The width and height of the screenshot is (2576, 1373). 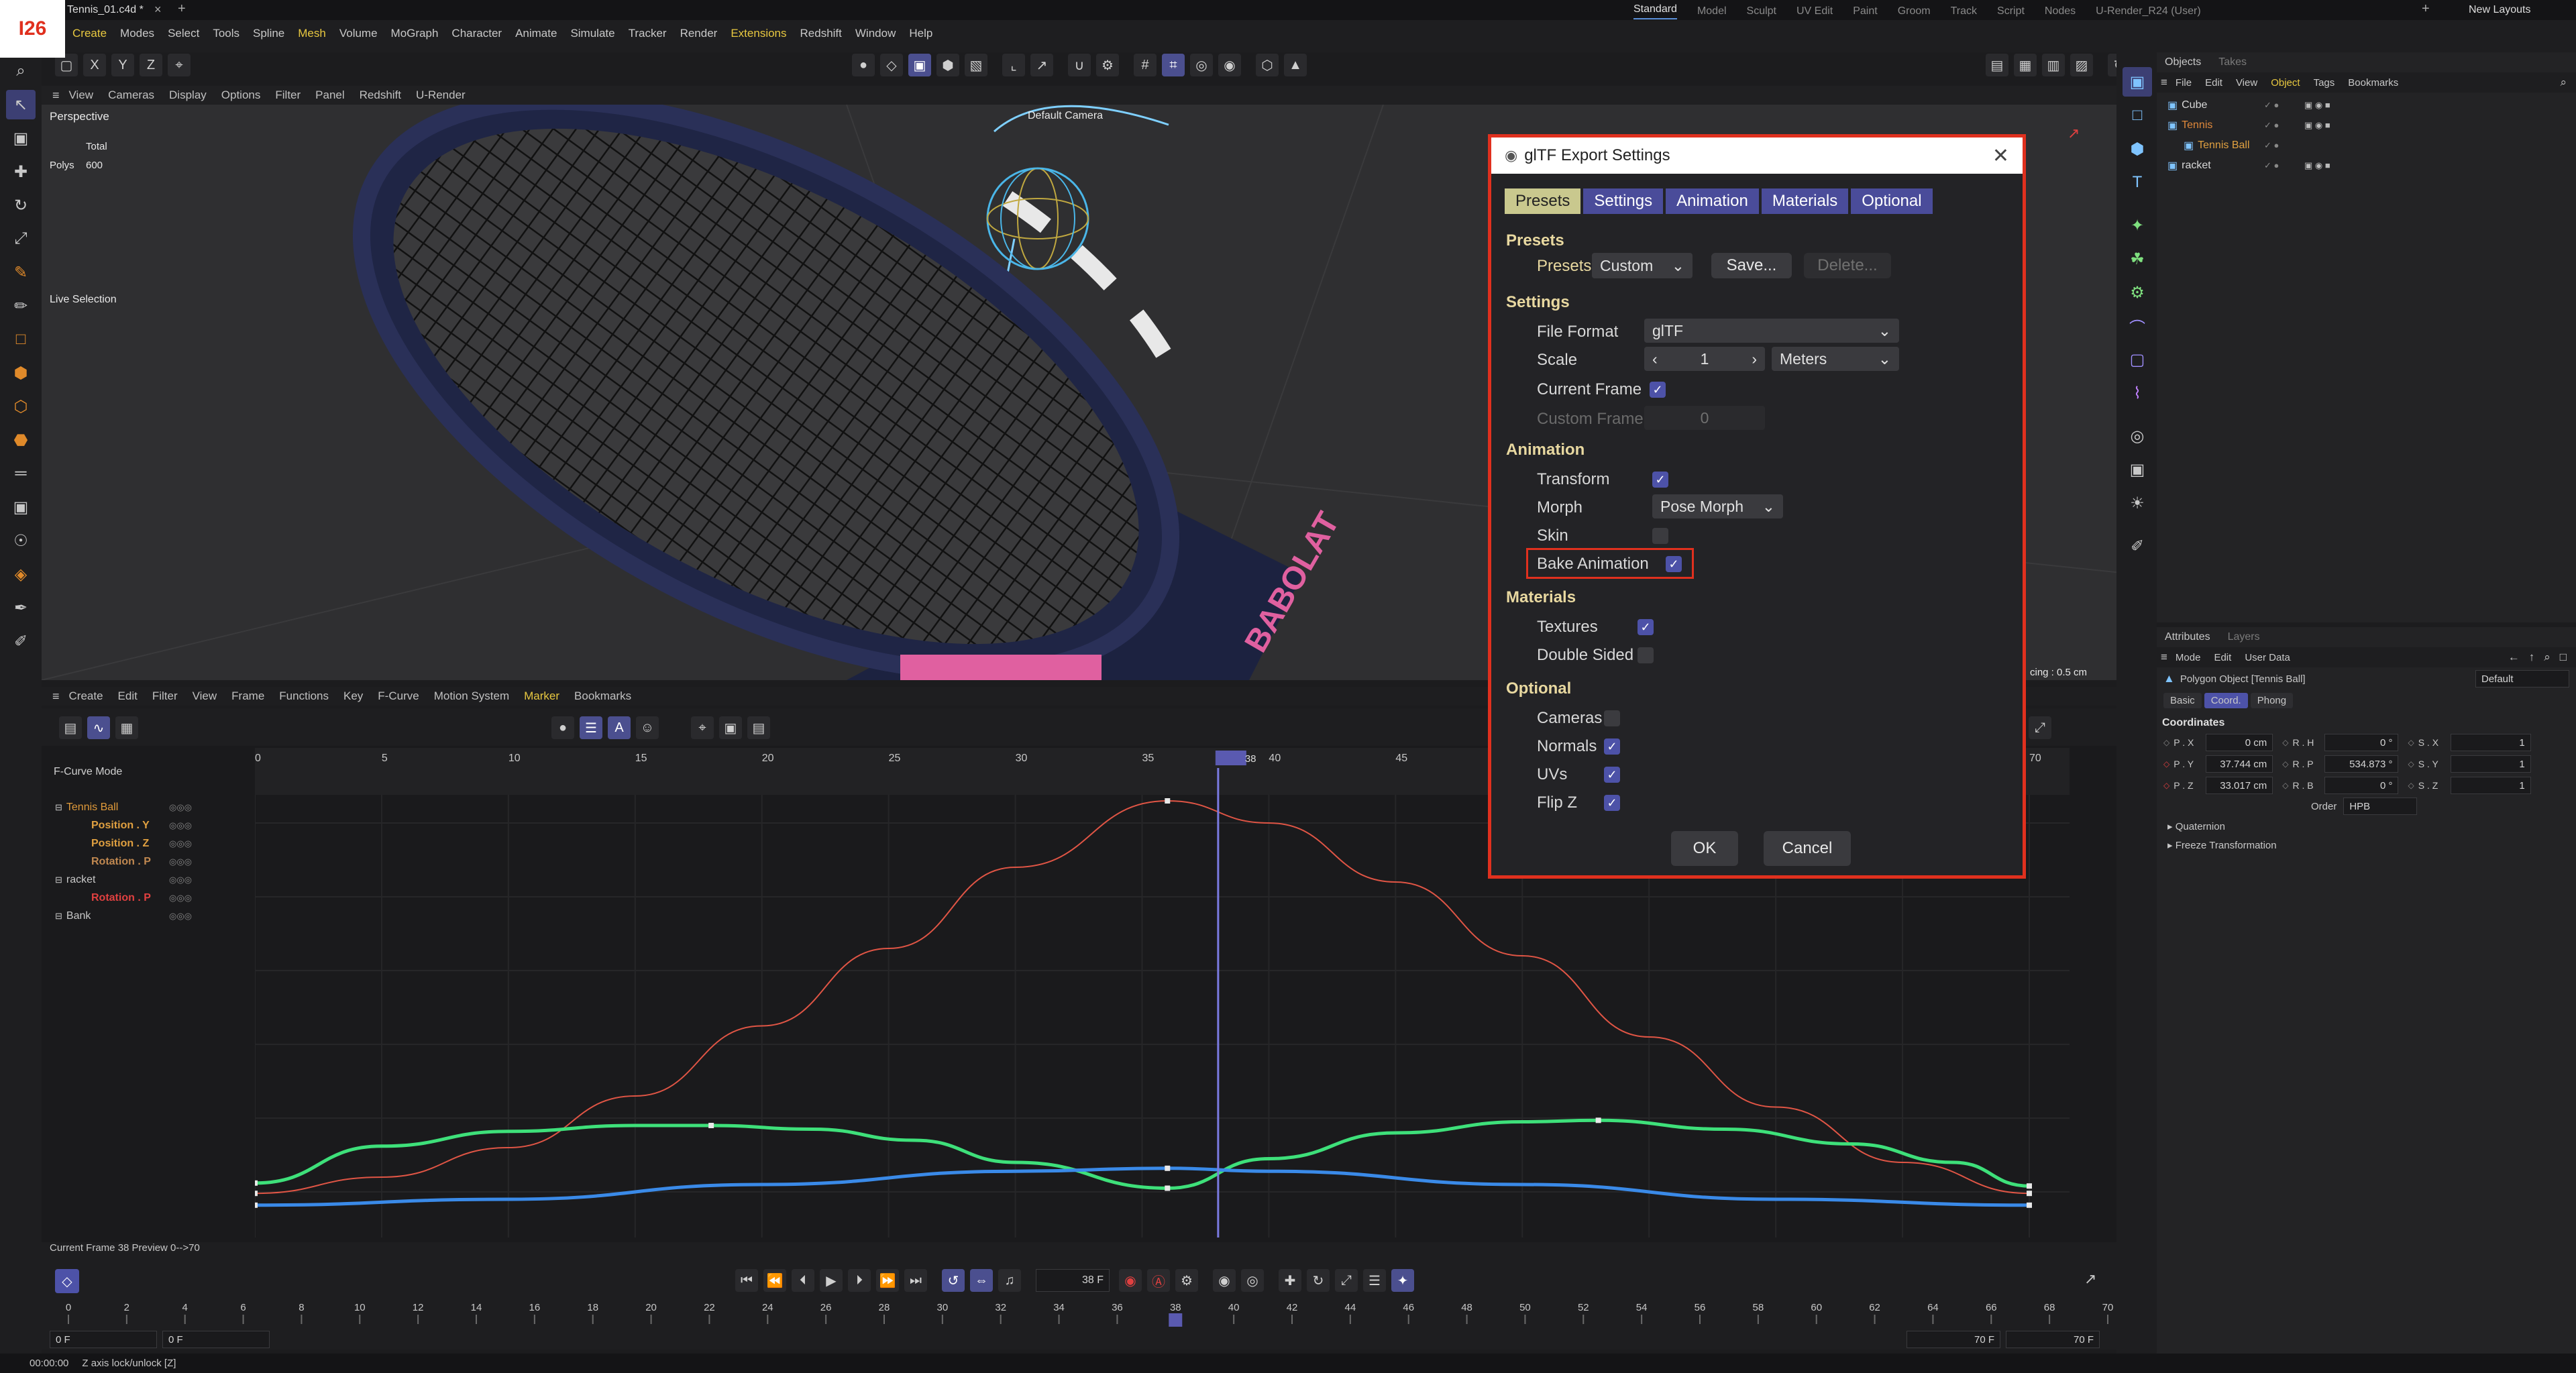 I want to click on points-mode-icon: ●, so click(x=863, y=65).